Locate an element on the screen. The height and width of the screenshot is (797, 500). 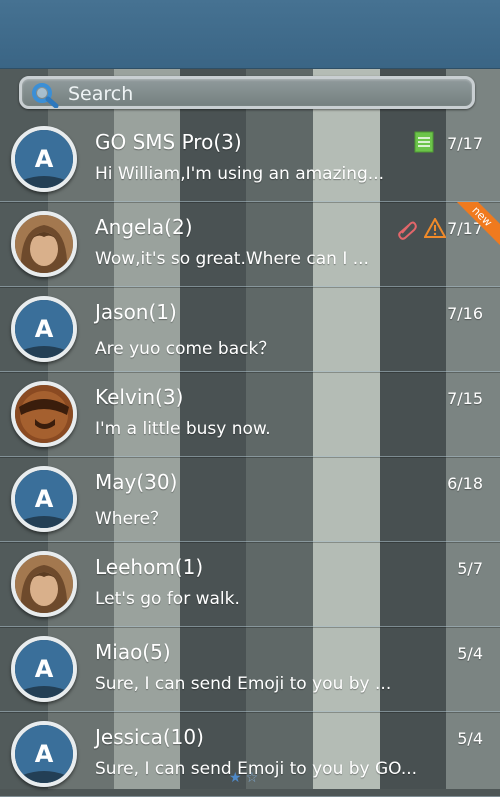
search-placeholder: Search is located at coordinates (101, 94).